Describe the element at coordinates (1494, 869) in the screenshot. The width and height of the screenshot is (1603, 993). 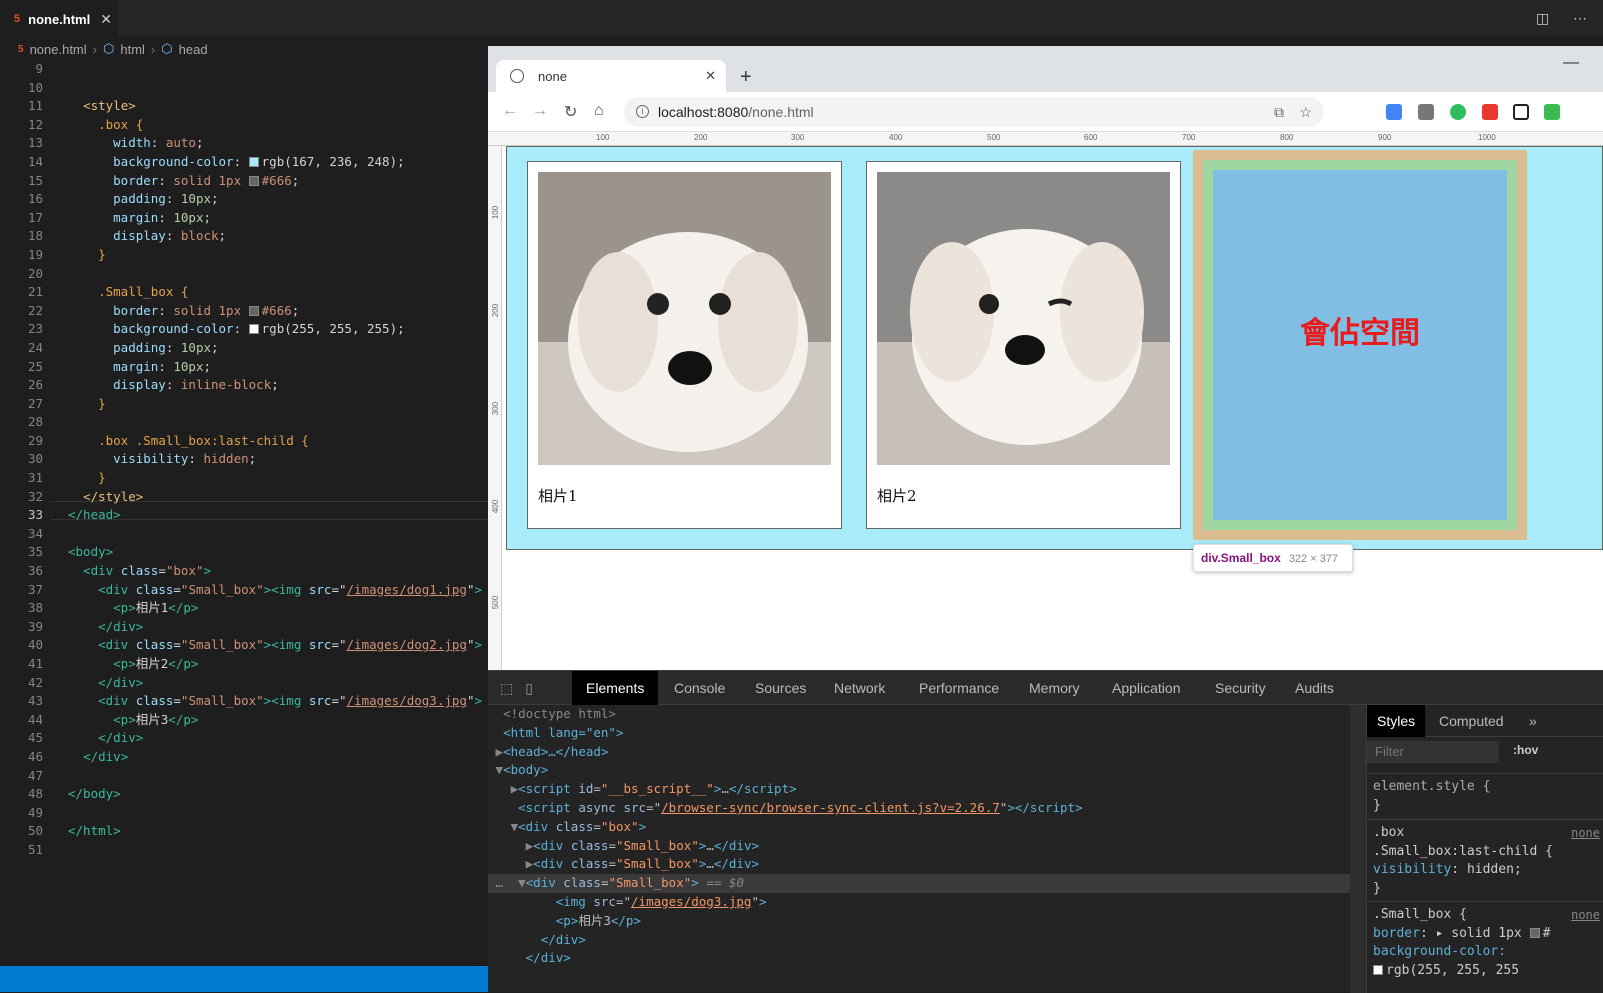
I see `rule-value: hidden;` at that location.